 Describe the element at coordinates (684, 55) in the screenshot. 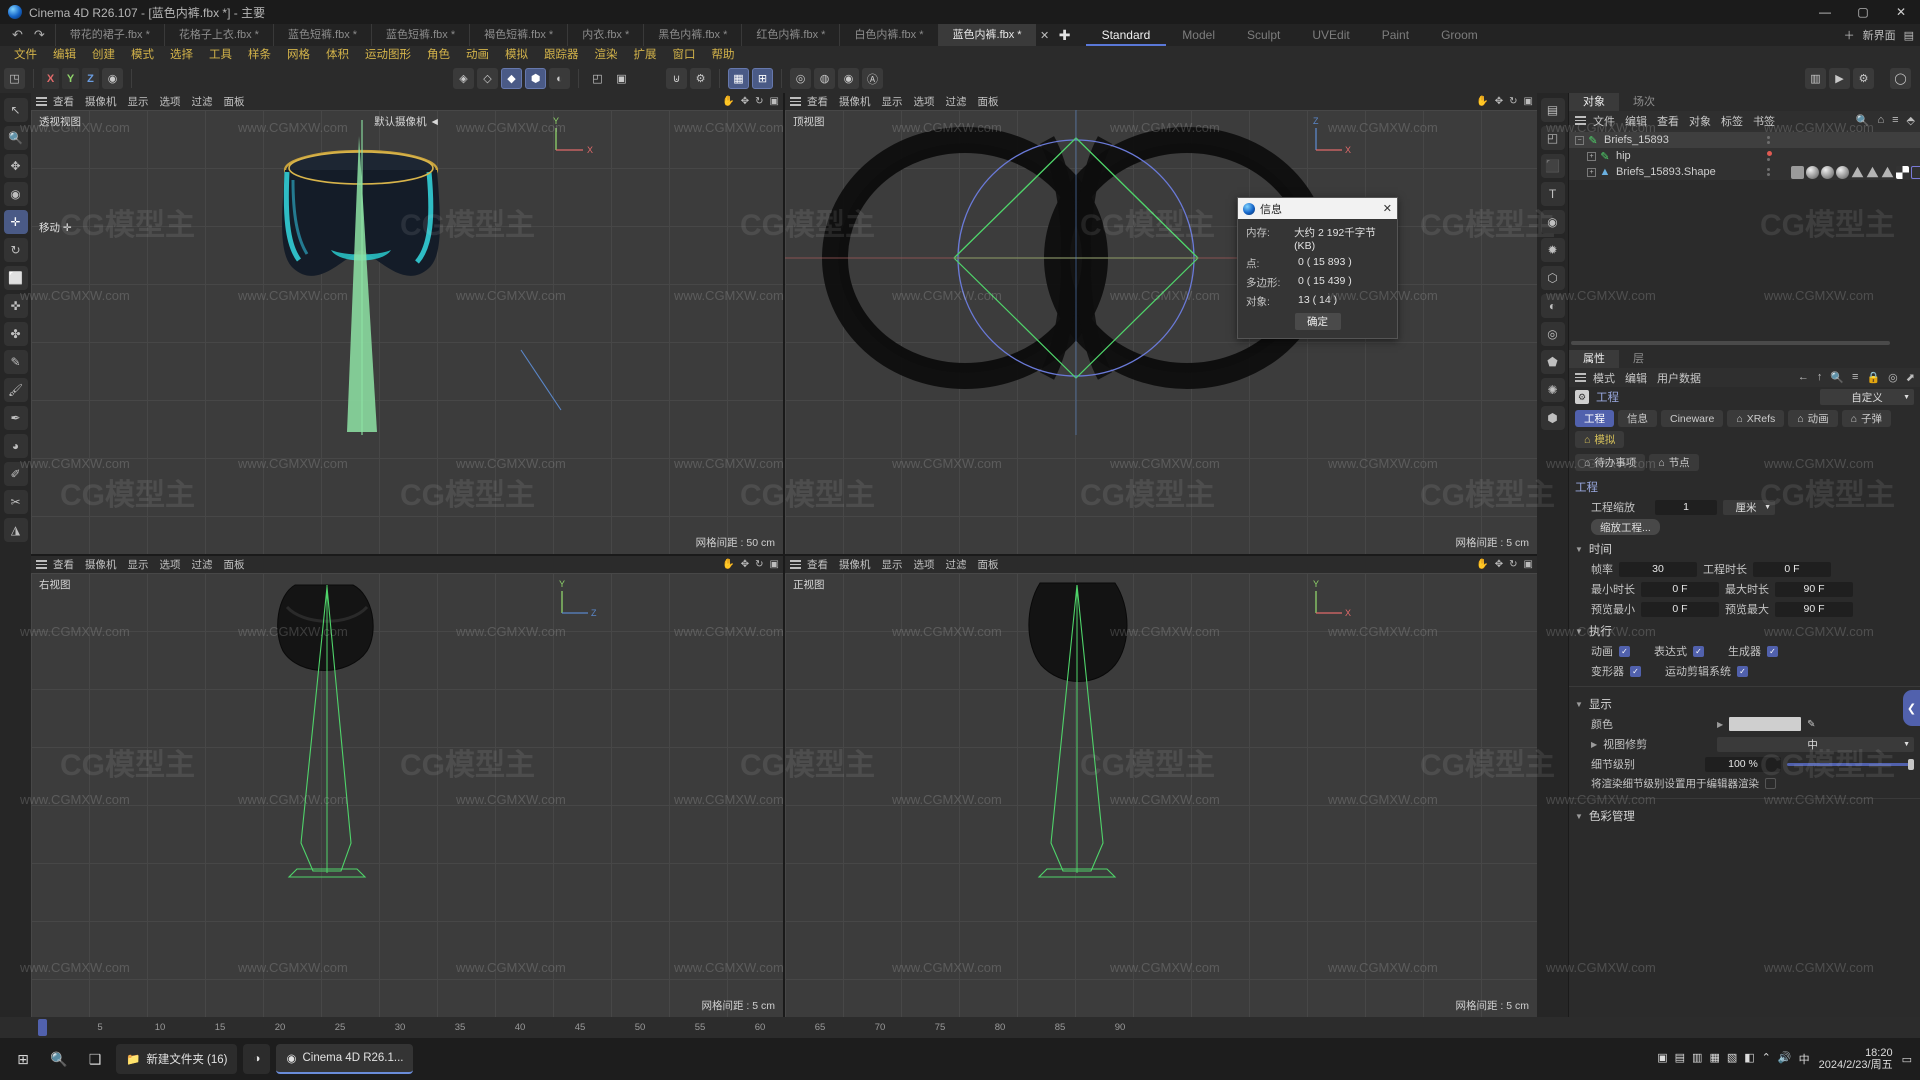

I see `menu-窗口: 窗口` at that location.